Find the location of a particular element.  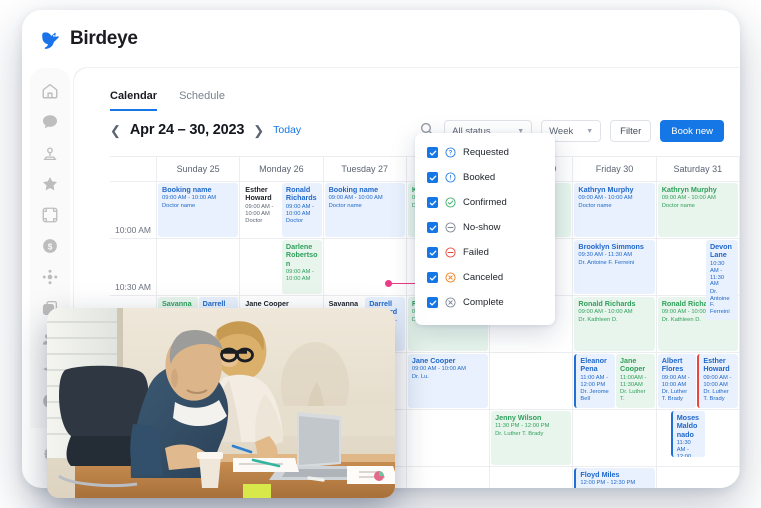

event-card: Jane Cooper 09:00 AM - 10:00 AM Dr. Lu. is located at coordinates (448, 381).